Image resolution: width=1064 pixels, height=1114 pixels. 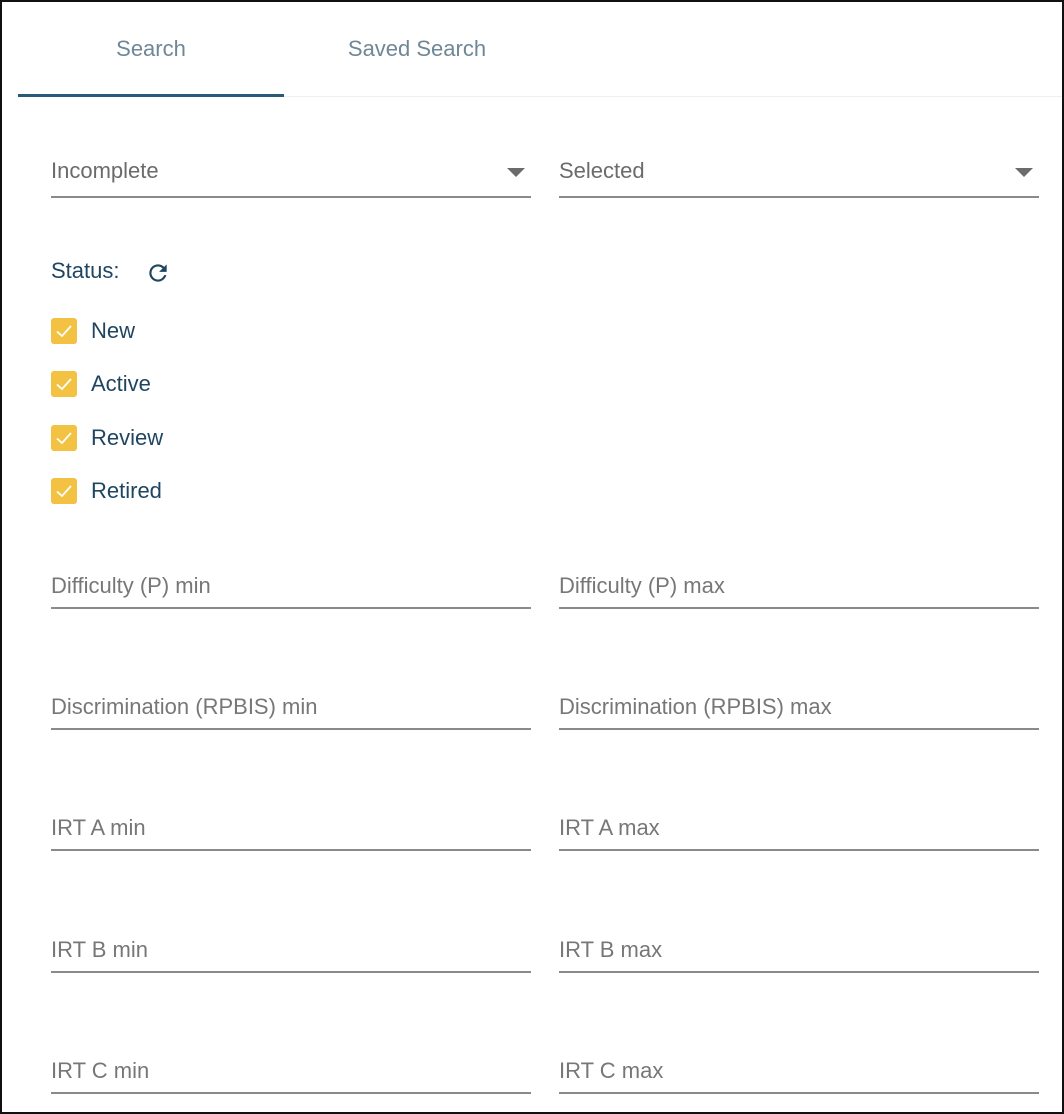 I want to click on selection-select: Selected, so click(x=799, y=177).